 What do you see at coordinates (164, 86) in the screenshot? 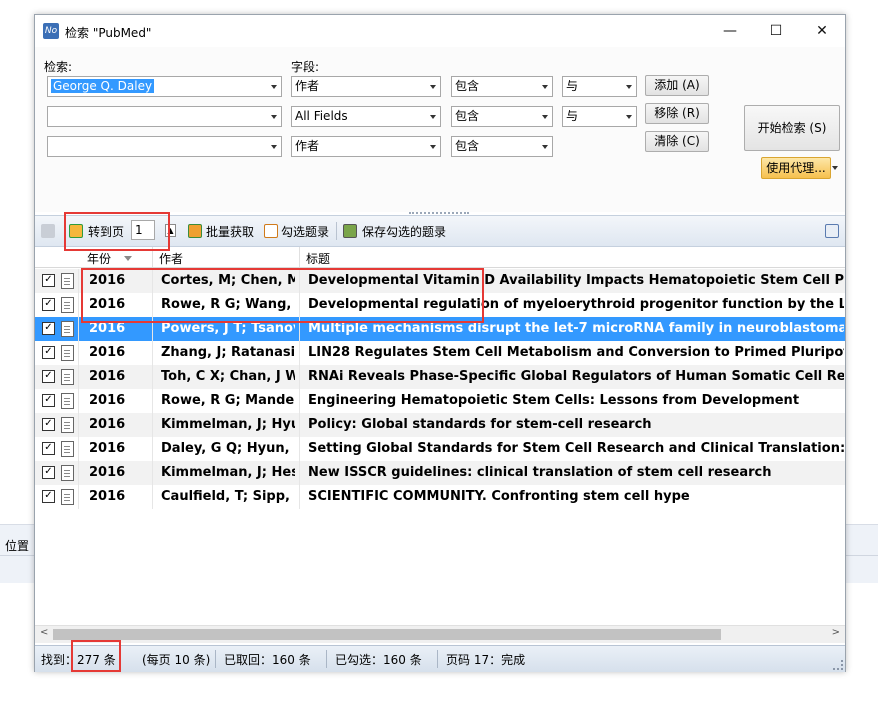
I see `search-term-combo-1: George Q. Daley` at bounding box center [164, 86].